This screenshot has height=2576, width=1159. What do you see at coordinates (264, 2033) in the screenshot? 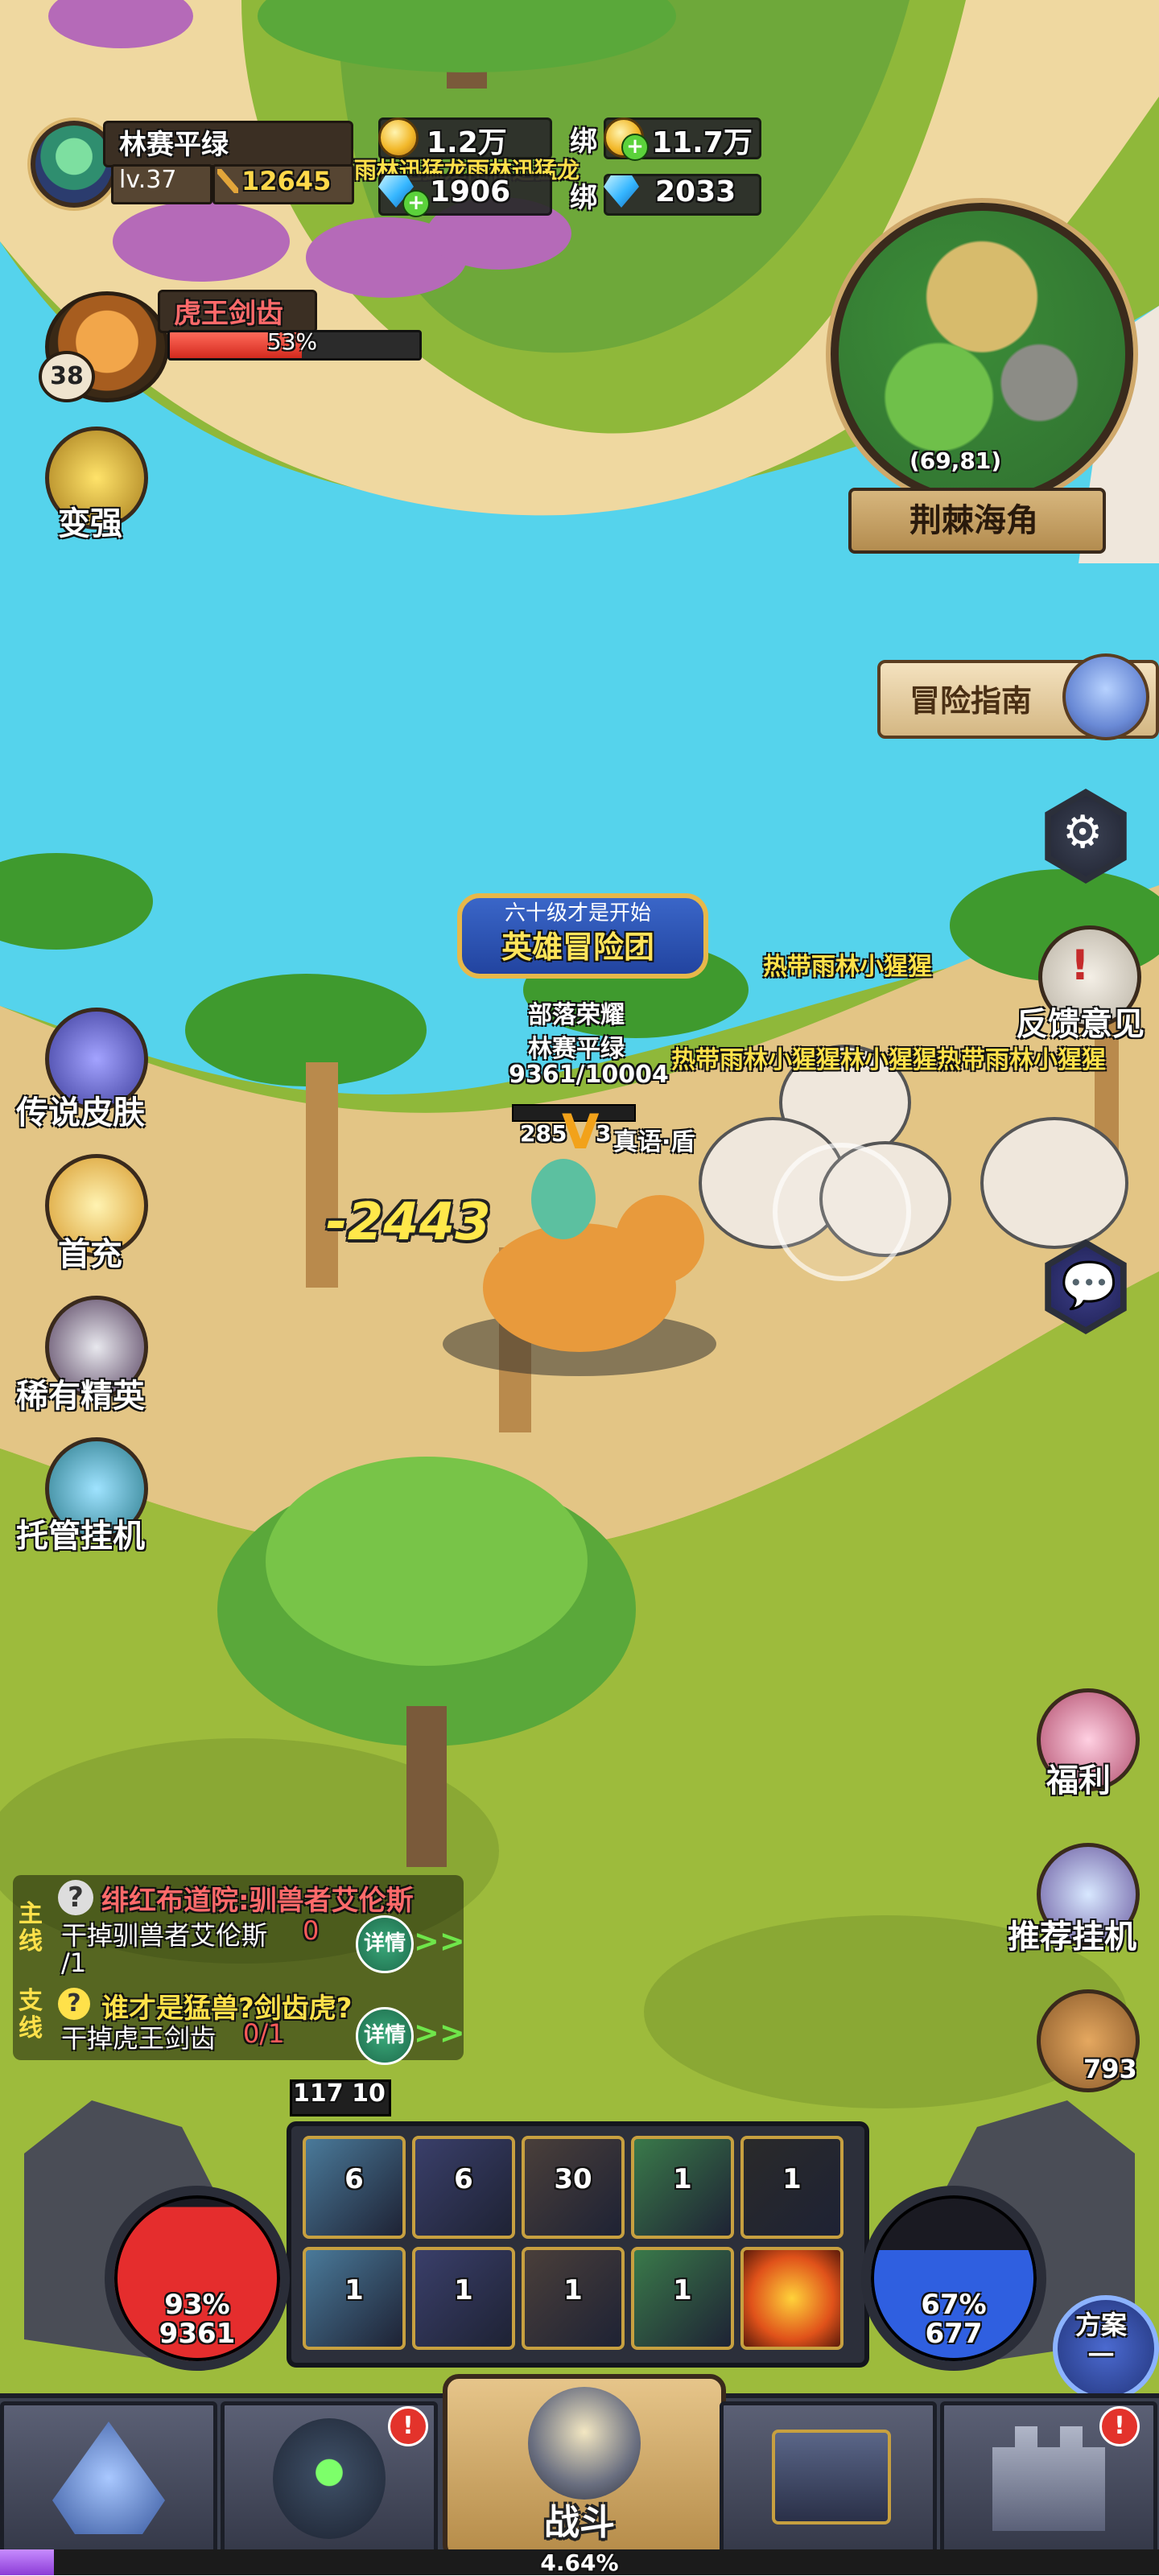
I see `side-quest-progress: 0/1` at bounding box center [264, 2033].